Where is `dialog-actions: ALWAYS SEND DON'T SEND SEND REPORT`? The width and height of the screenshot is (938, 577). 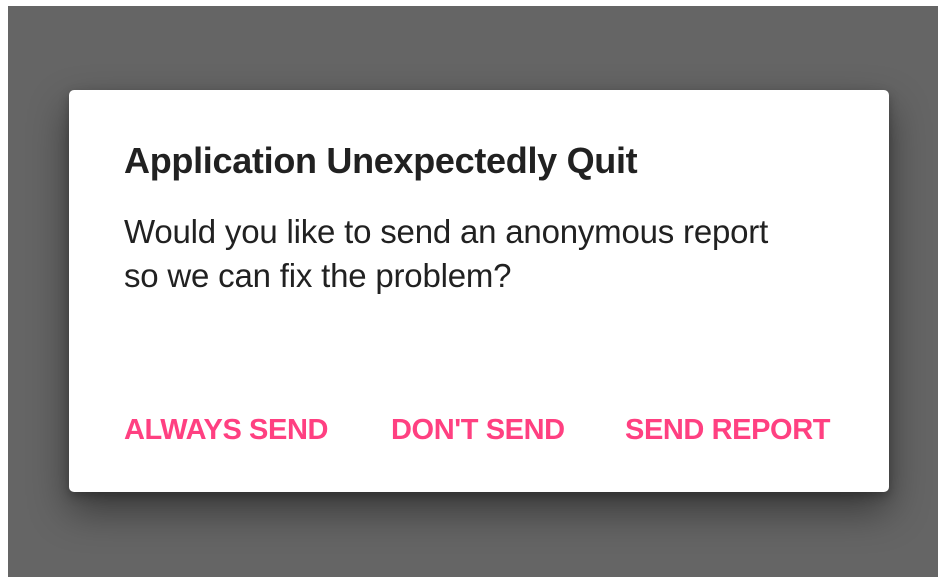
dialog-actions: ALWAYS SEND DON'T SEND SEND REPORT is located at coordinates (479, 430).